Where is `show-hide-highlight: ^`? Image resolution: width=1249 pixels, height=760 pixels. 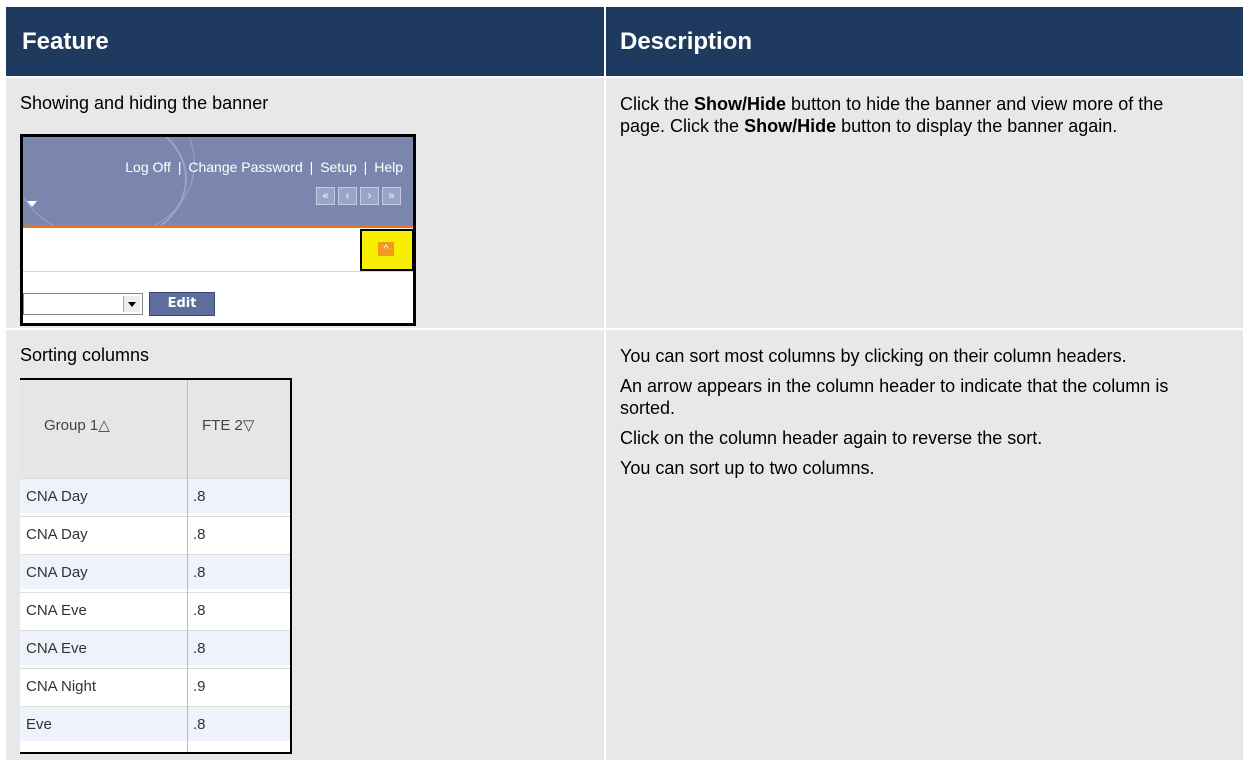
show-hide-highlight: ^ is located at coordinates (386, 250).